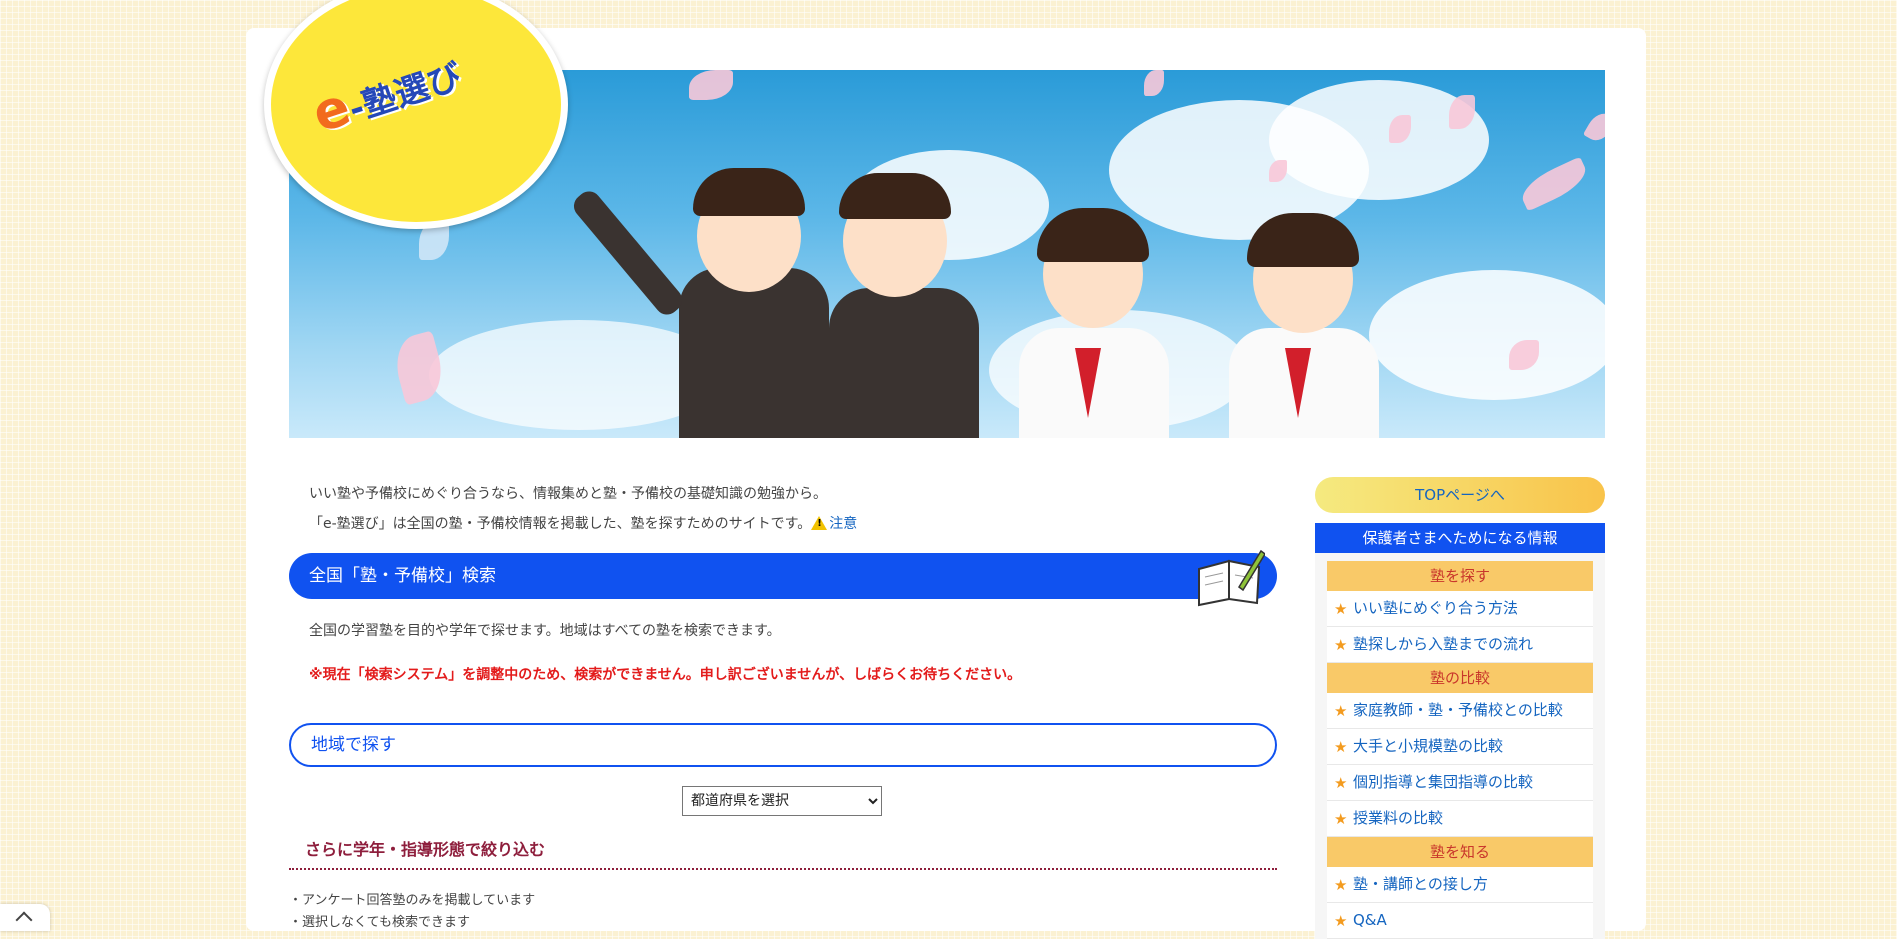  What do you see at coordinates (1460, 495) in the screenshot?
I see `top-page-button: TOPページへ` at bounding box center [1460, 495].